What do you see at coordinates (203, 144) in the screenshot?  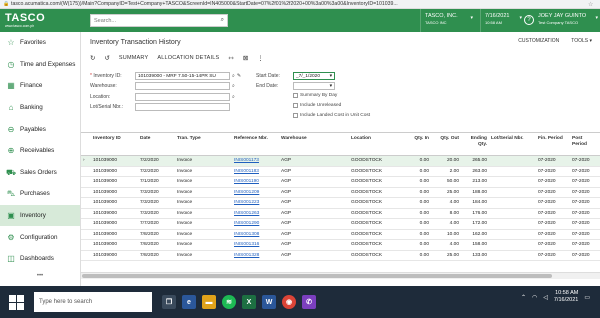 I see `column-header: Tran. Type` at bounding box center [203, 144].